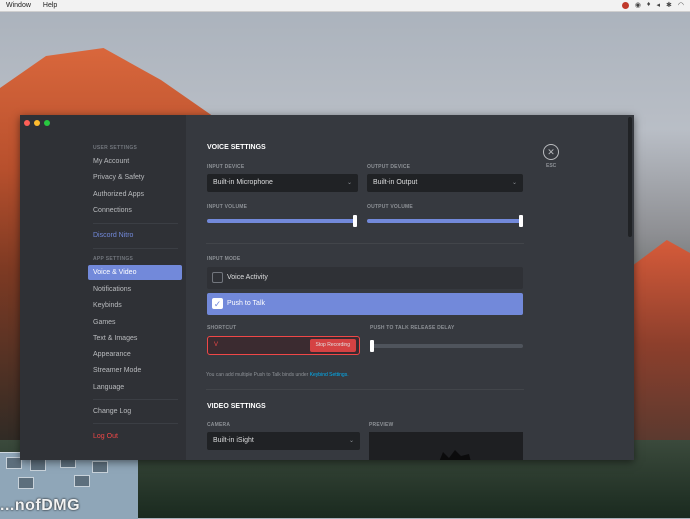  Describe the element at coordinates (135, 177) in the screenshot. I see `sidebar-item-privacy: Privacy & Safety` at that location.